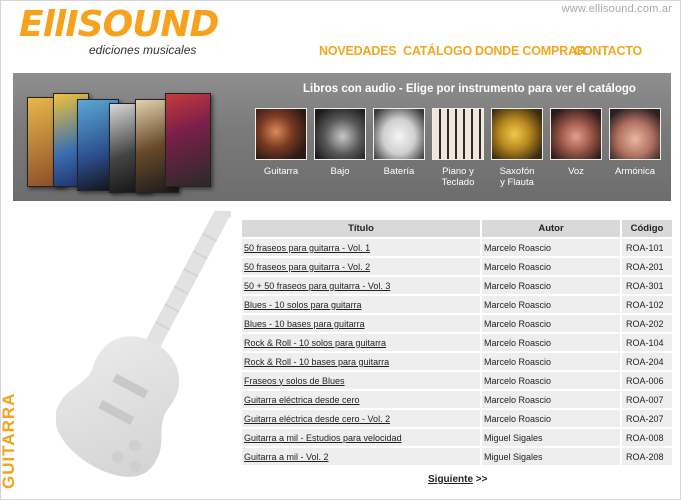  Describe the element at coordinates (303, 305) in the screenshot. I see `book-title-link: Blues - 10 solos para guitarra` at that location.